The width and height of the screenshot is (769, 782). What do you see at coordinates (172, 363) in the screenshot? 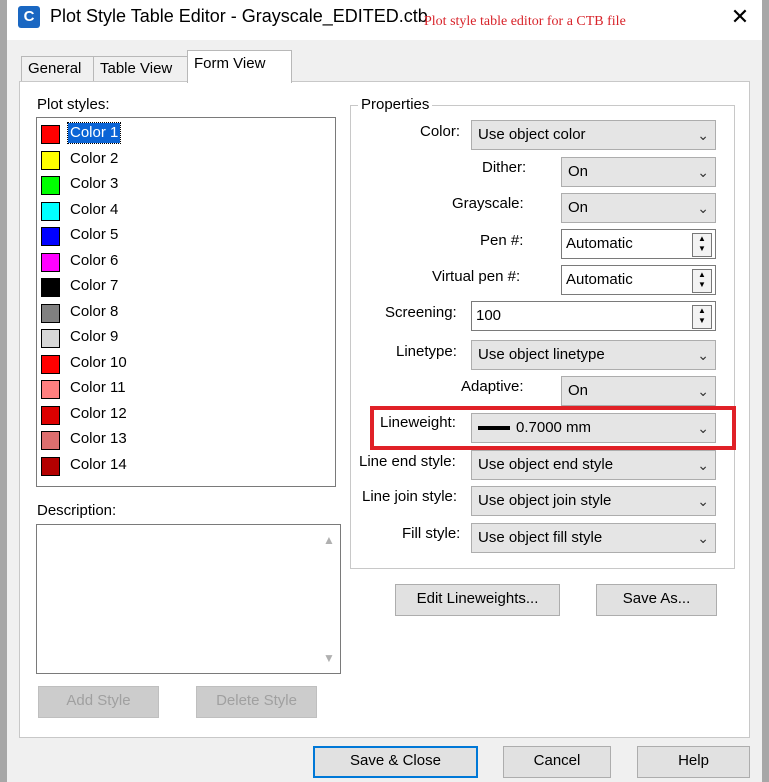
I see `list-item: Color 10` at bounding box center [172, 363].